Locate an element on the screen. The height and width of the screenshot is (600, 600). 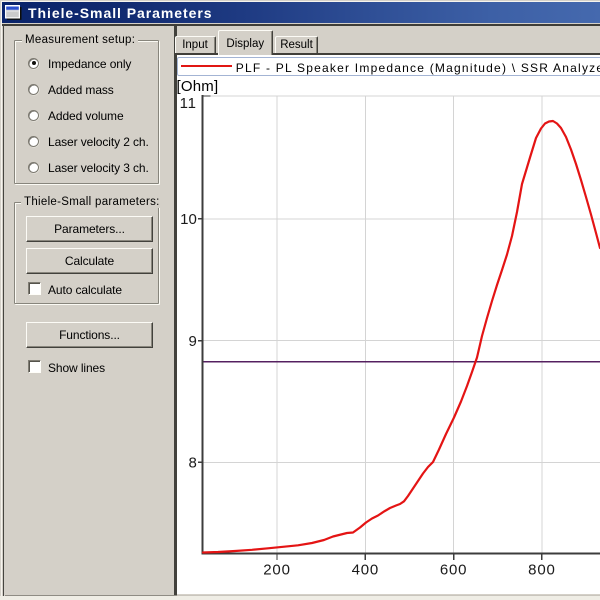
svg-text: 400 is located at coordinates (365, 570).